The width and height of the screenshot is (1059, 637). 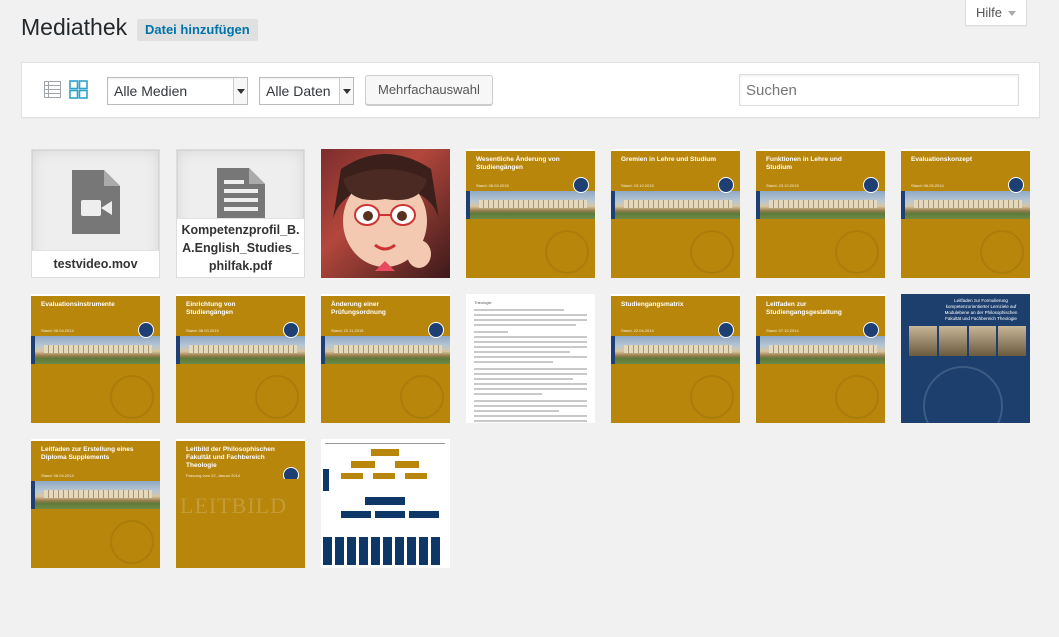 I want to click on document-date: Stand: 22.11.2015, so click(x=347, y=330).